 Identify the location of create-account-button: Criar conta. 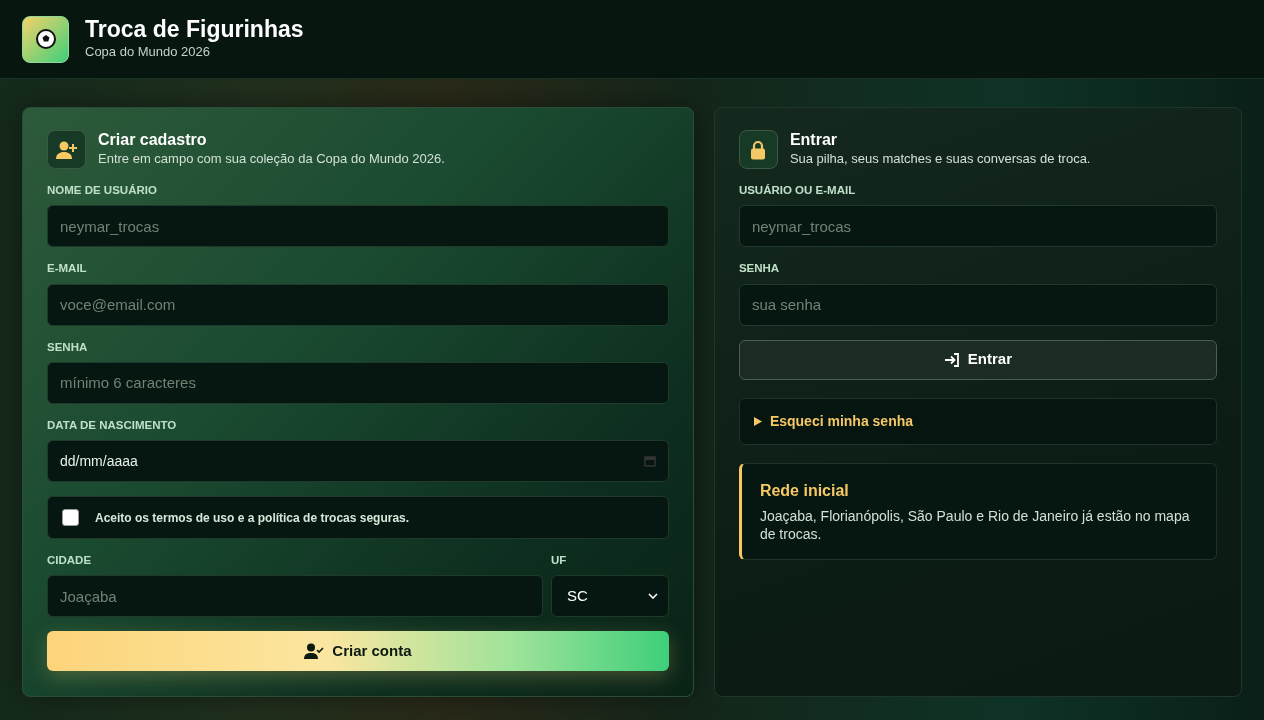
(358, 651).